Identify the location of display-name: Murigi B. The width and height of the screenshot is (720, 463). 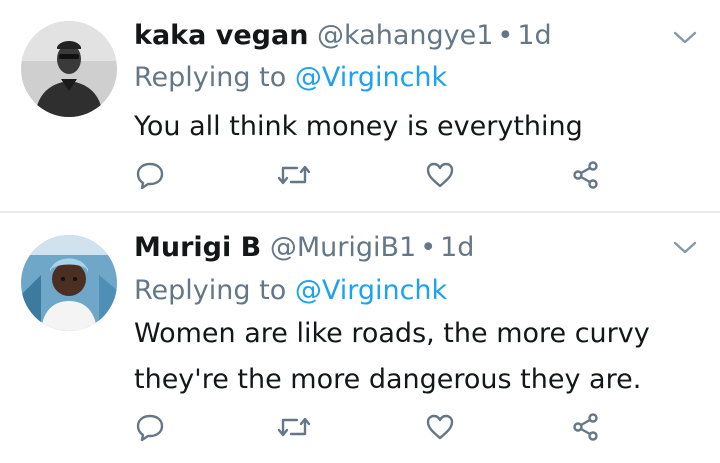
(197, 247).